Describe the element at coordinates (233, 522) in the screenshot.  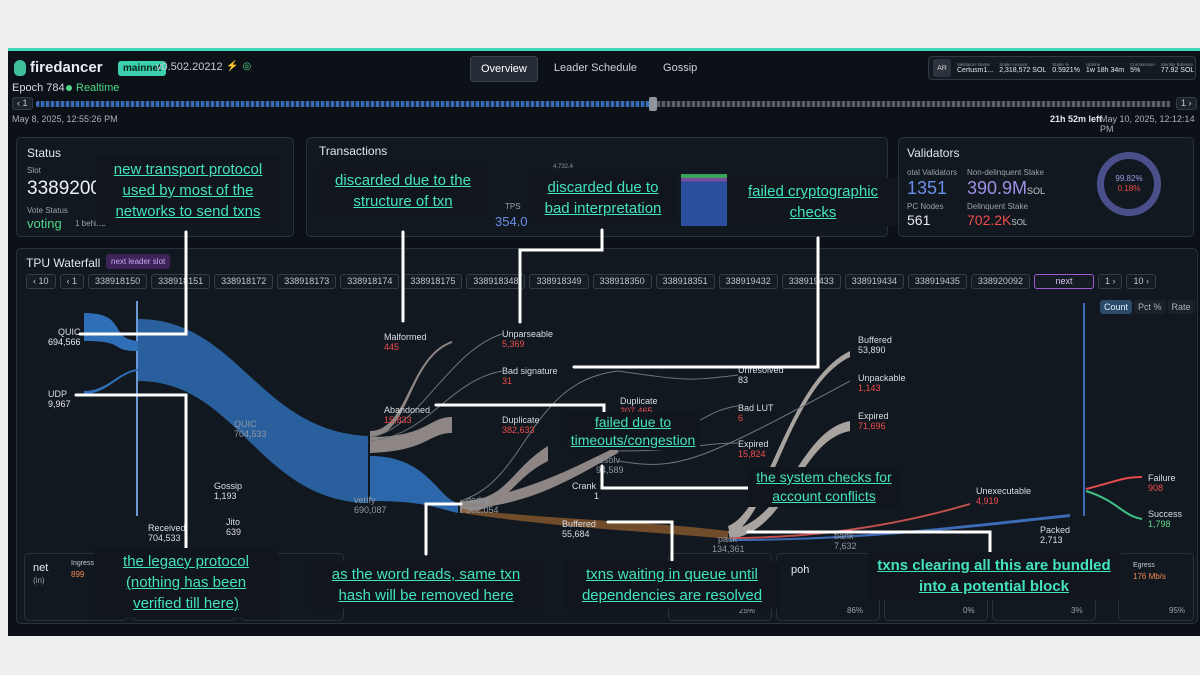
I see `node-label: Jito` at that location.